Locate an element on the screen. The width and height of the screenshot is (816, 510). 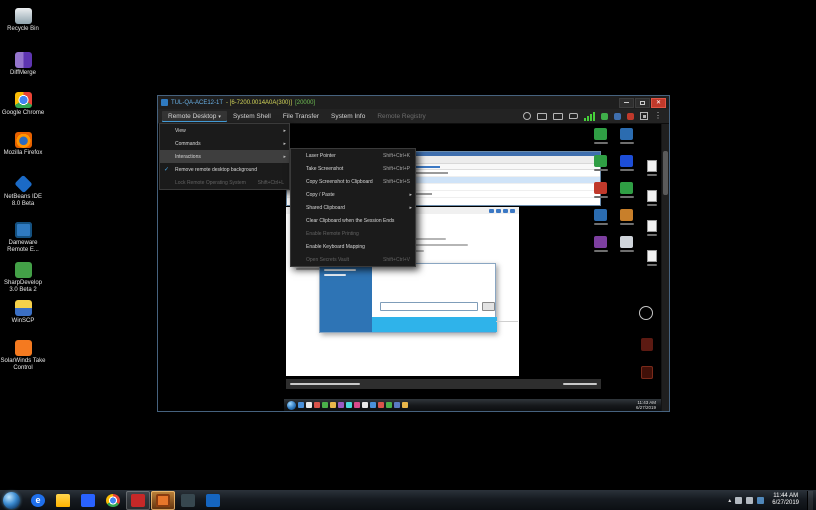
media-player-icon is located at coordinates (88, 500).